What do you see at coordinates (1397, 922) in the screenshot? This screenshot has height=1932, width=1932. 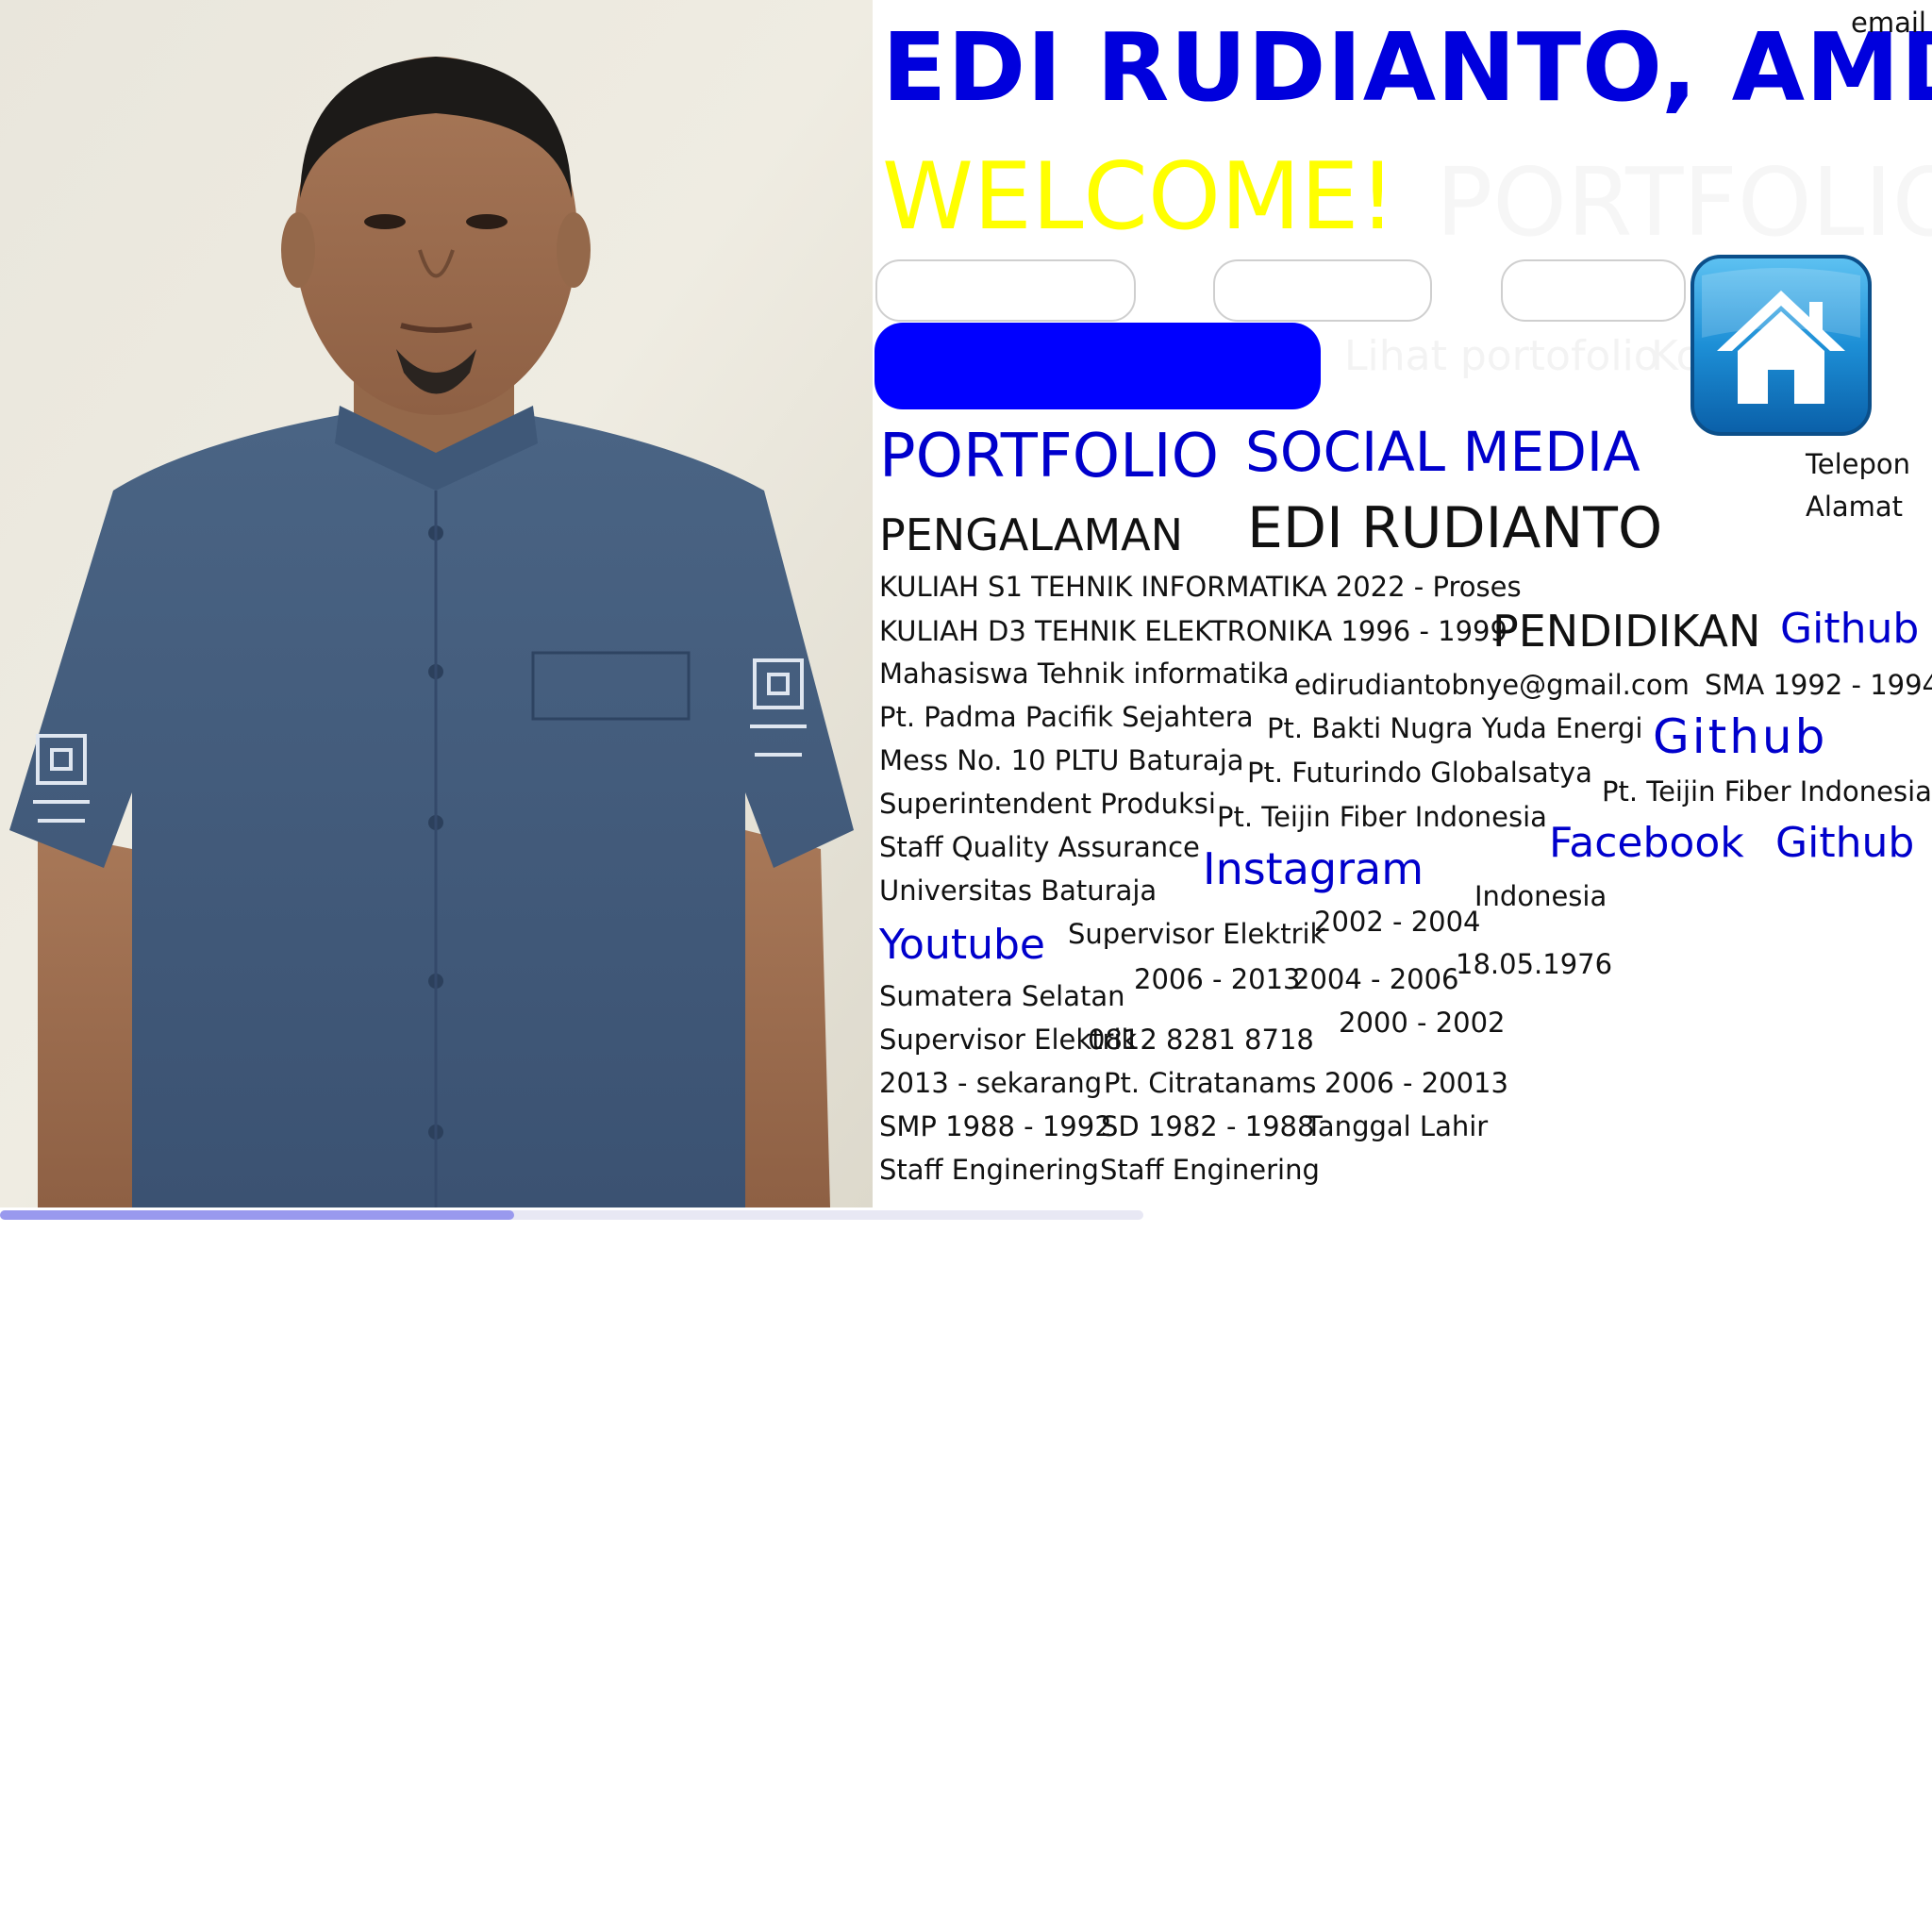 I see `period-2002-2004: 2002 - 2004` at bounding box center [1397, 922].